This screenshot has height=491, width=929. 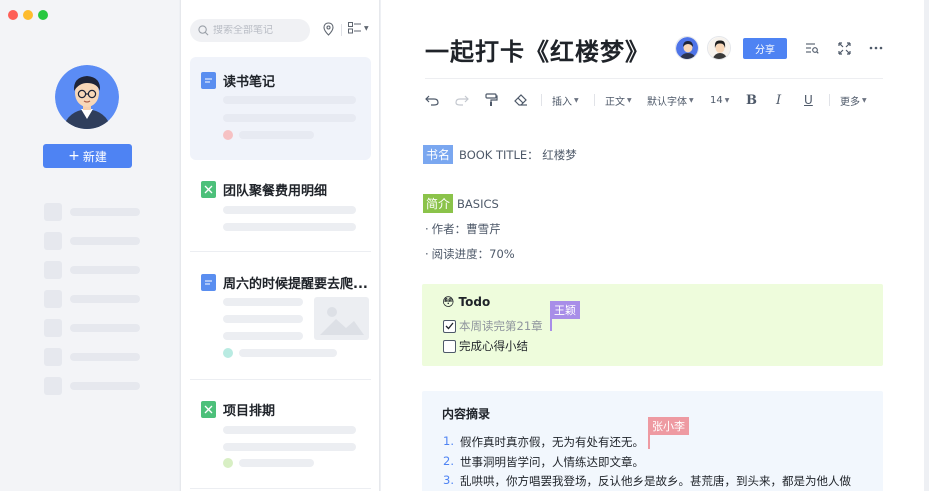 What do you see at coordinates (275, 191) in the screenshot?
I see `note-item-title: 团队聚餐费用明细` at bounding box center [275, 191].